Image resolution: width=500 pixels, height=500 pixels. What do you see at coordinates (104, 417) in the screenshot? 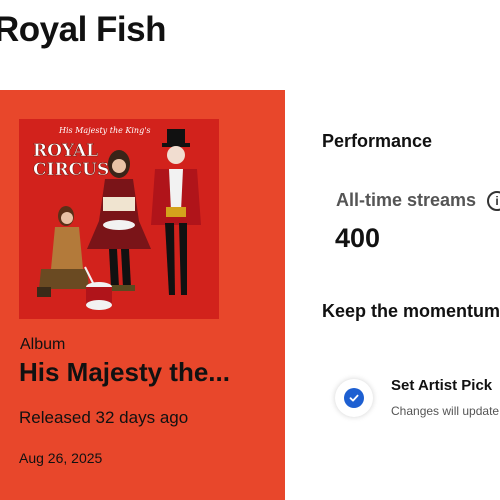
I see `release-age-text: Released 32 days ago` at bounding box center [104, 417].